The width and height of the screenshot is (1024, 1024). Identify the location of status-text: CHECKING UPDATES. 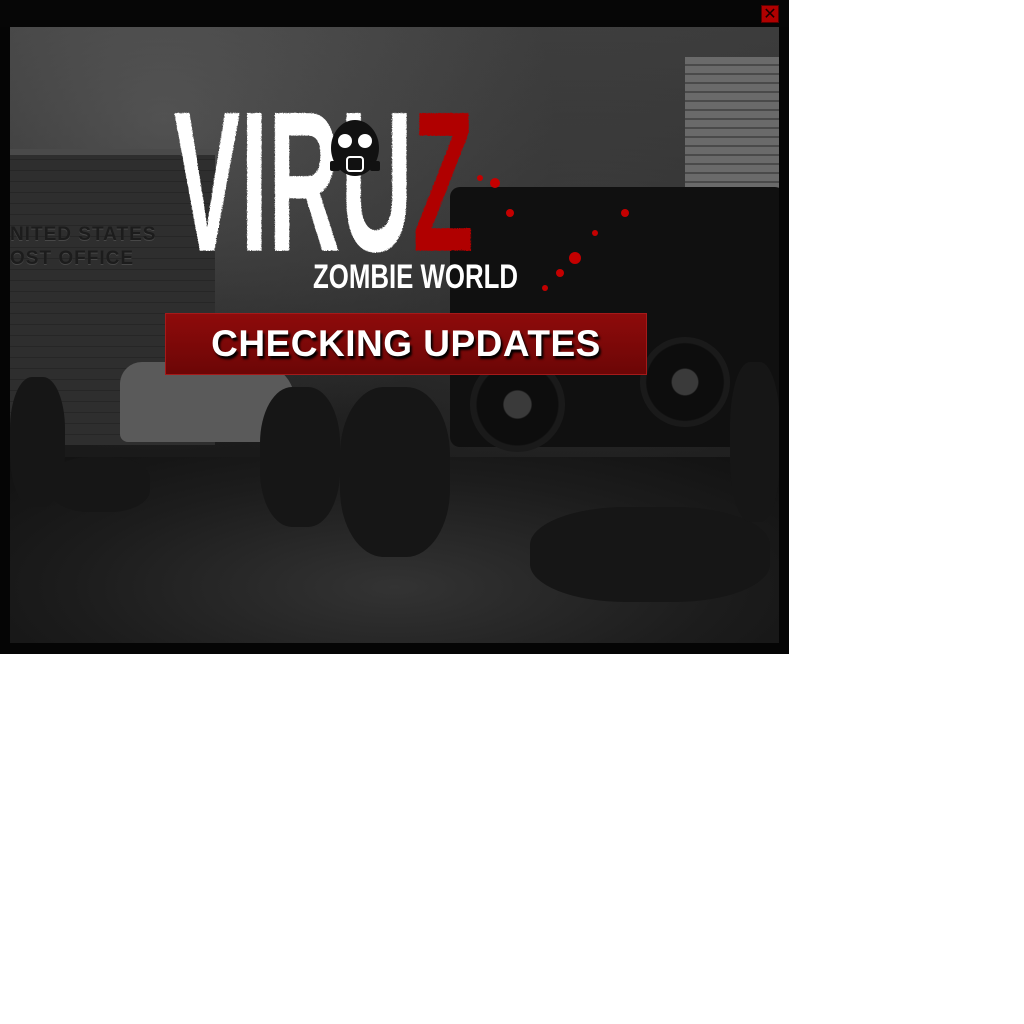
(406, 343).